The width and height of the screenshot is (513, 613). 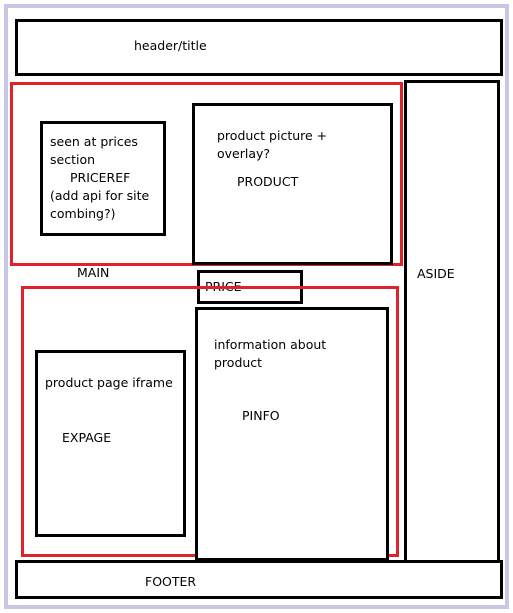 What do you see at coordinates (94, 150) in the screenshot?
I see `priceref-note: seen at prices section` at bounding box center [94, 150].